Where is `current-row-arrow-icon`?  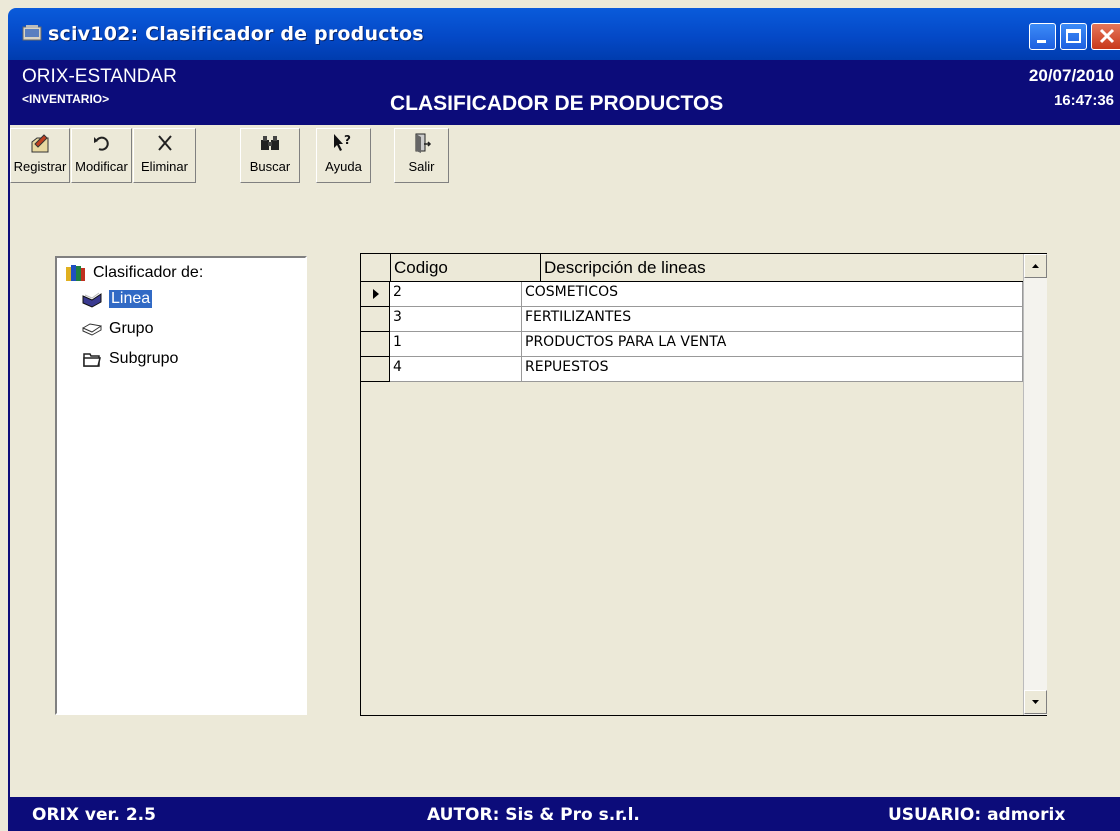 current-row-arrow-icon is located at coordinates (376, 294).